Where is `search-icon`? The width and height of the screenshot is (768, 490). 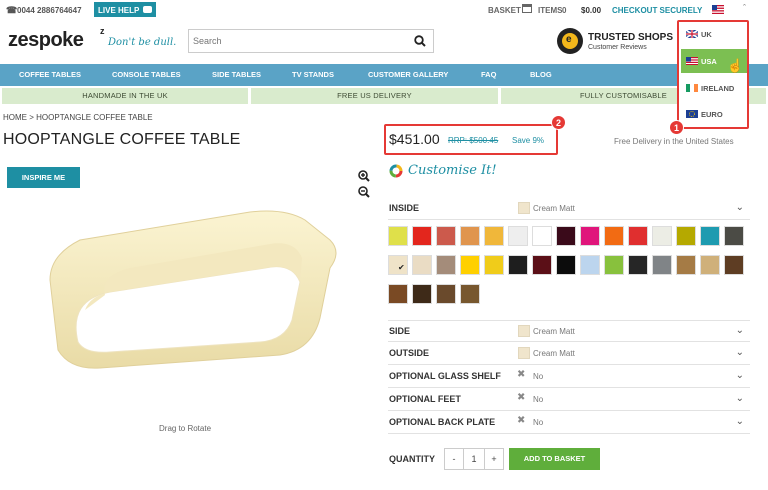 search-icon is located at coordinates (420, 41).